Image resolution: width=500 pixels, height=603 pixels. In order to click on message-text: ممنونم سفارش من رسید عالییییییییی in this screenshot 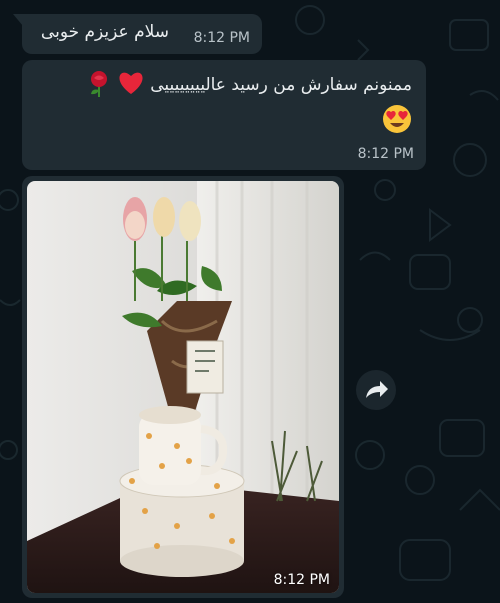, I will do `click(281, 85)`.